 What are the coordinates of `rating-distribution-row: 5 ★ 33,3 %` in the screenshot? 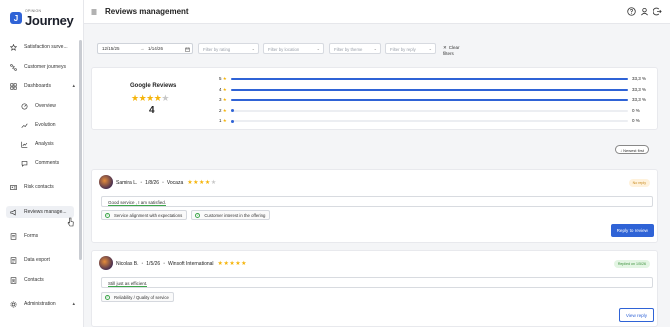 It's located at (436, 79).